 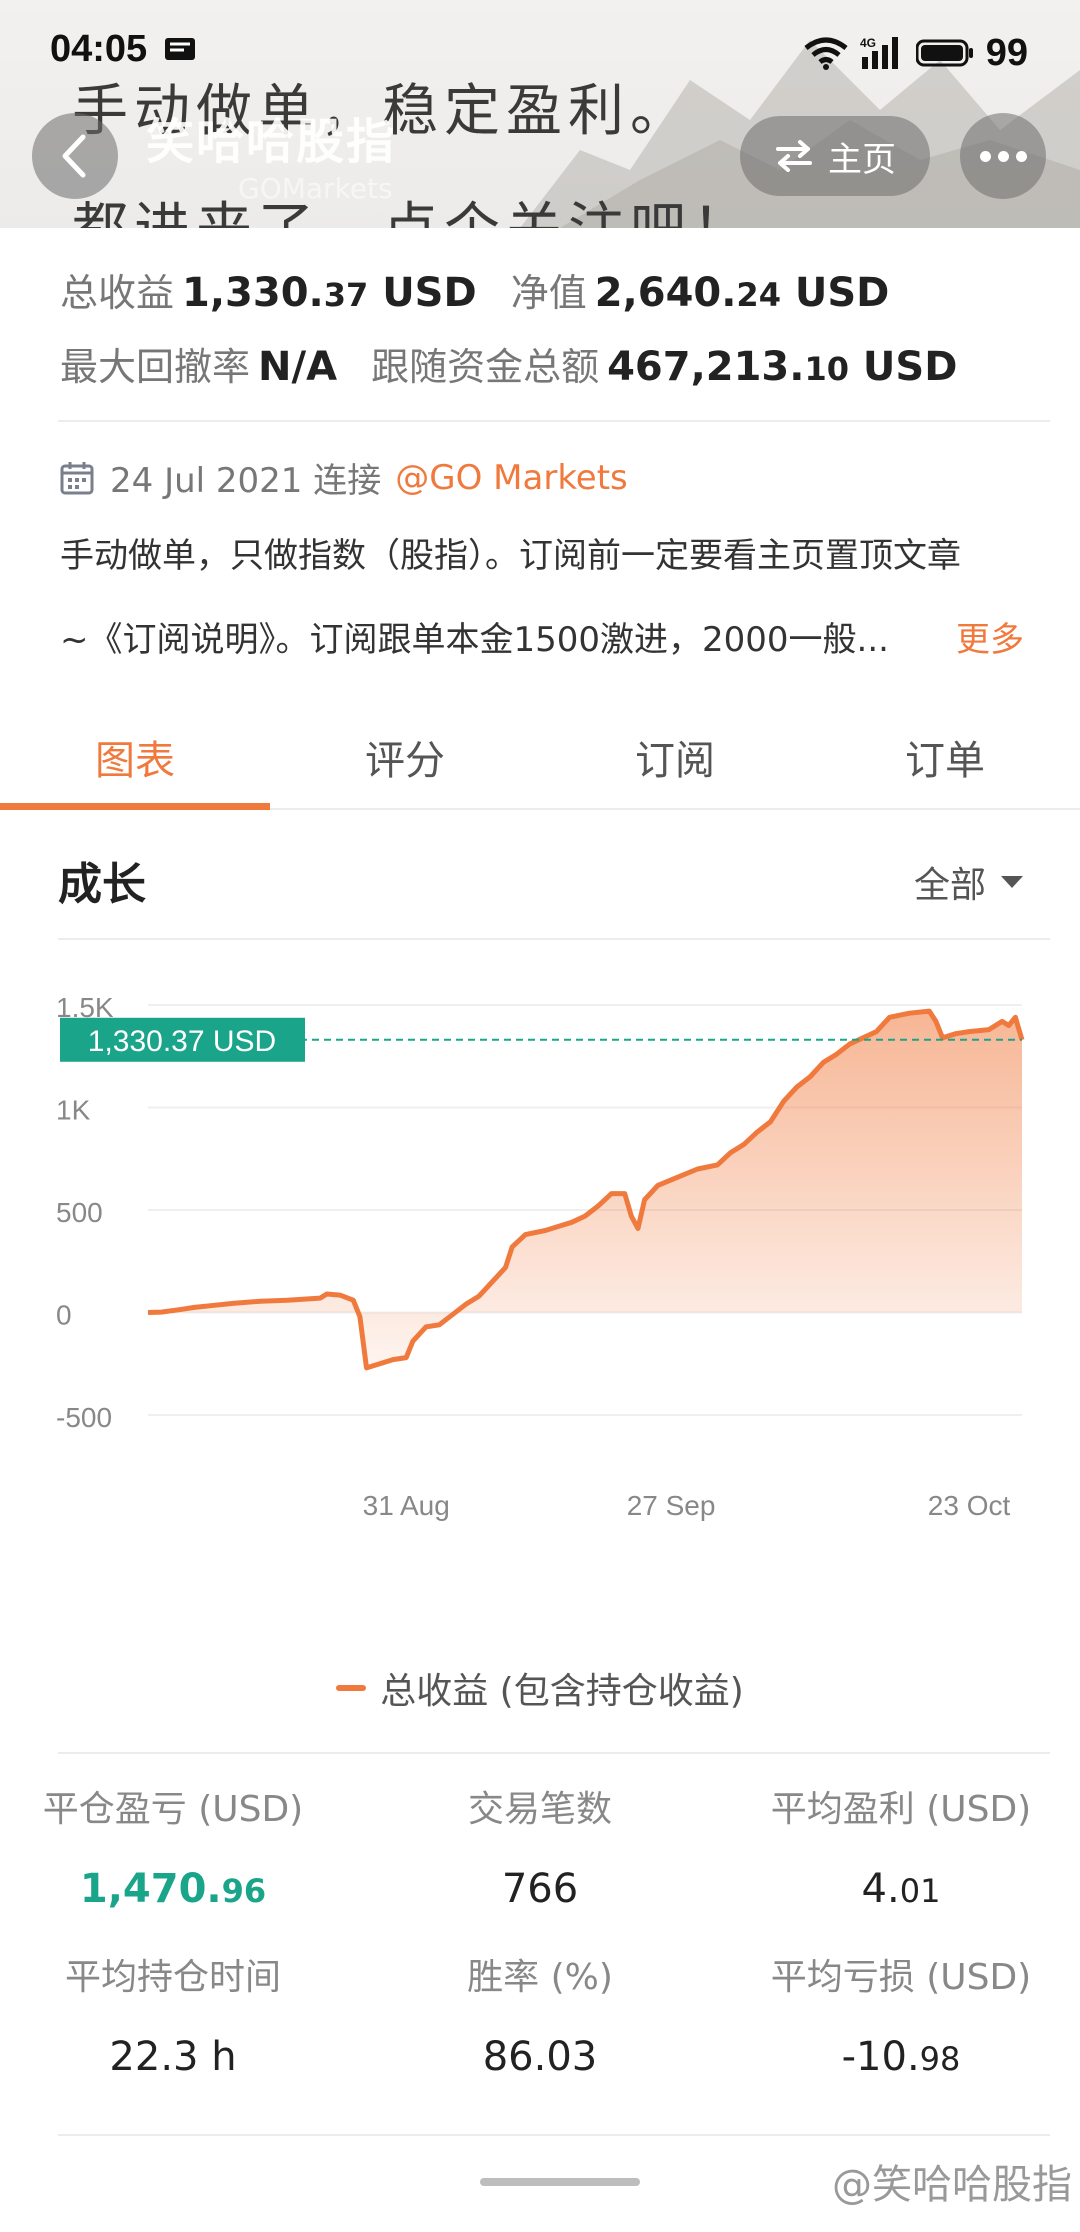 What do you see at coordinates (73, 1110) in the screenshot?
I see `y-tick-label: 1K` at bounding box center [73, 1110].